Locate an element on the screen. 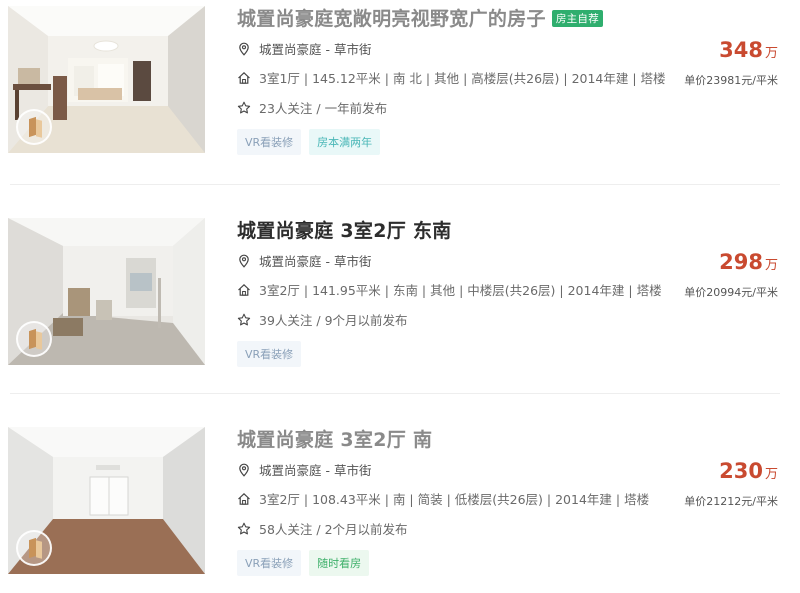 This screenshot has height=593, width=800. tag-deed-two-years: 房本满两年 is located at coordinates (345, 142).